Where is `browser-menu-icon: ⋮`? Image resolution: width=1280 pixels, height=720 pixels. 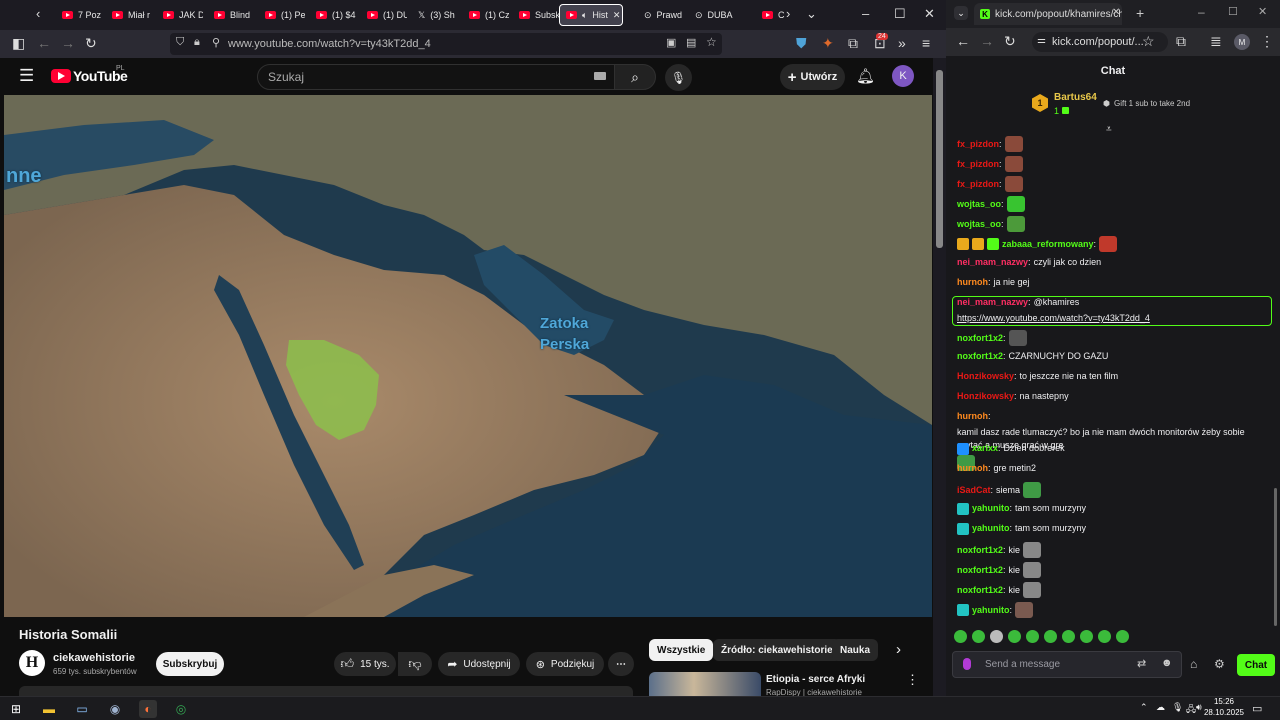
browser-menu-icon: ⋮ is located at coordinates (1267, 41).